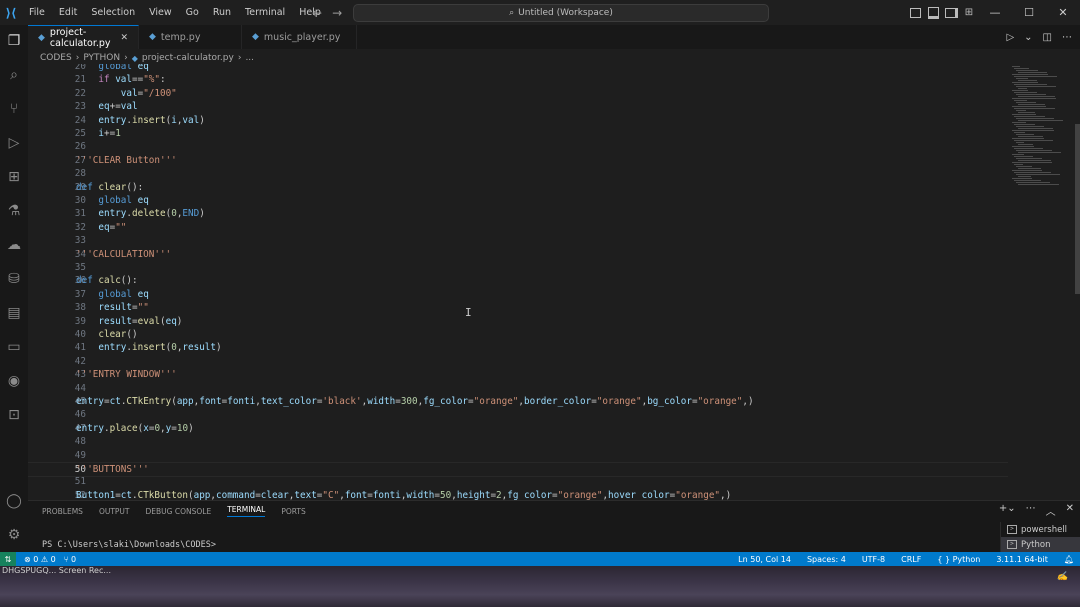  Describe the element at coordinates (1040, 529) in the screenshot. I see `terminal-item-powershell: > powershell` at that location.